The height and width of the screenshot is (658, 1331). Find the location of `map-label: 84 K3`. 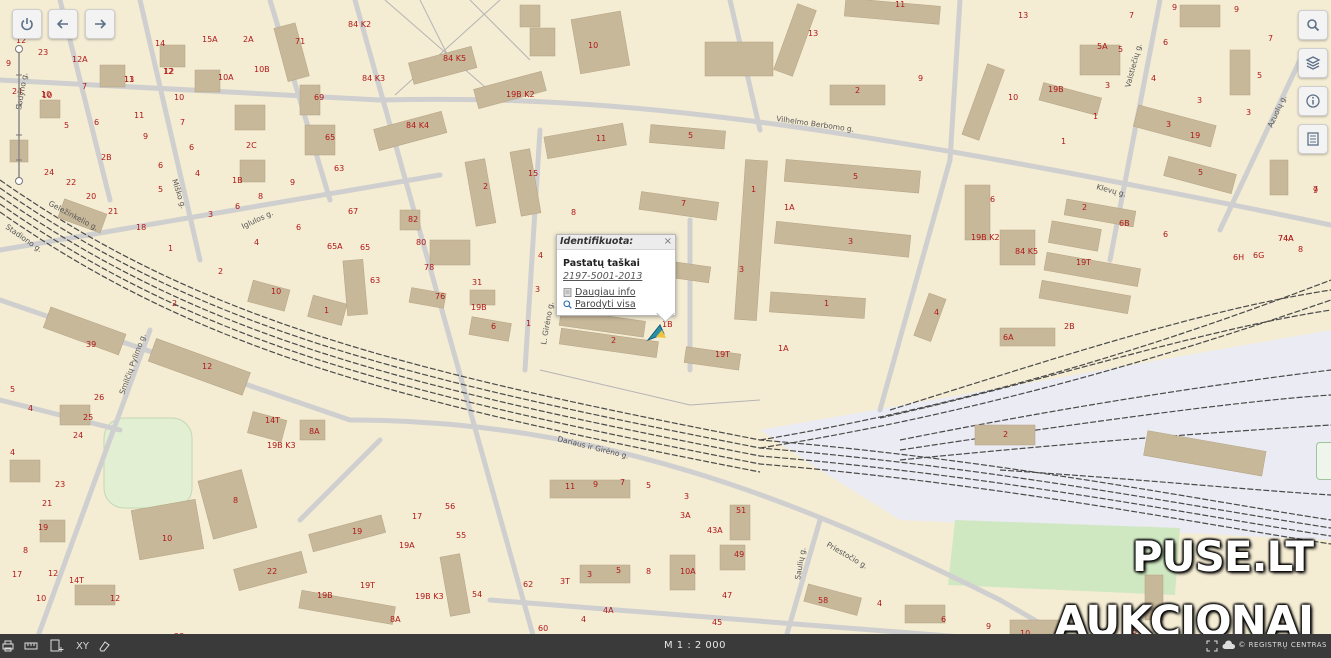

map-label: 84 K3 is located at coordinates (373, 78).